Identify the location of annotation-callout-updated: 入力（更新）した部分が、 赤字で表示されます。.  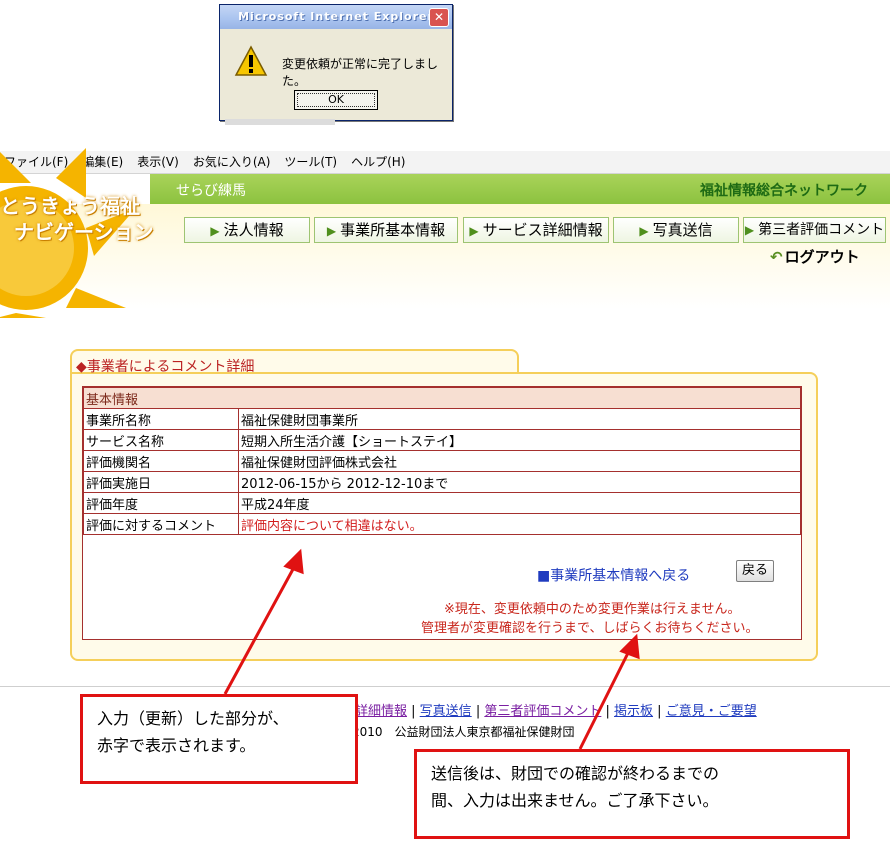
(219, 739).